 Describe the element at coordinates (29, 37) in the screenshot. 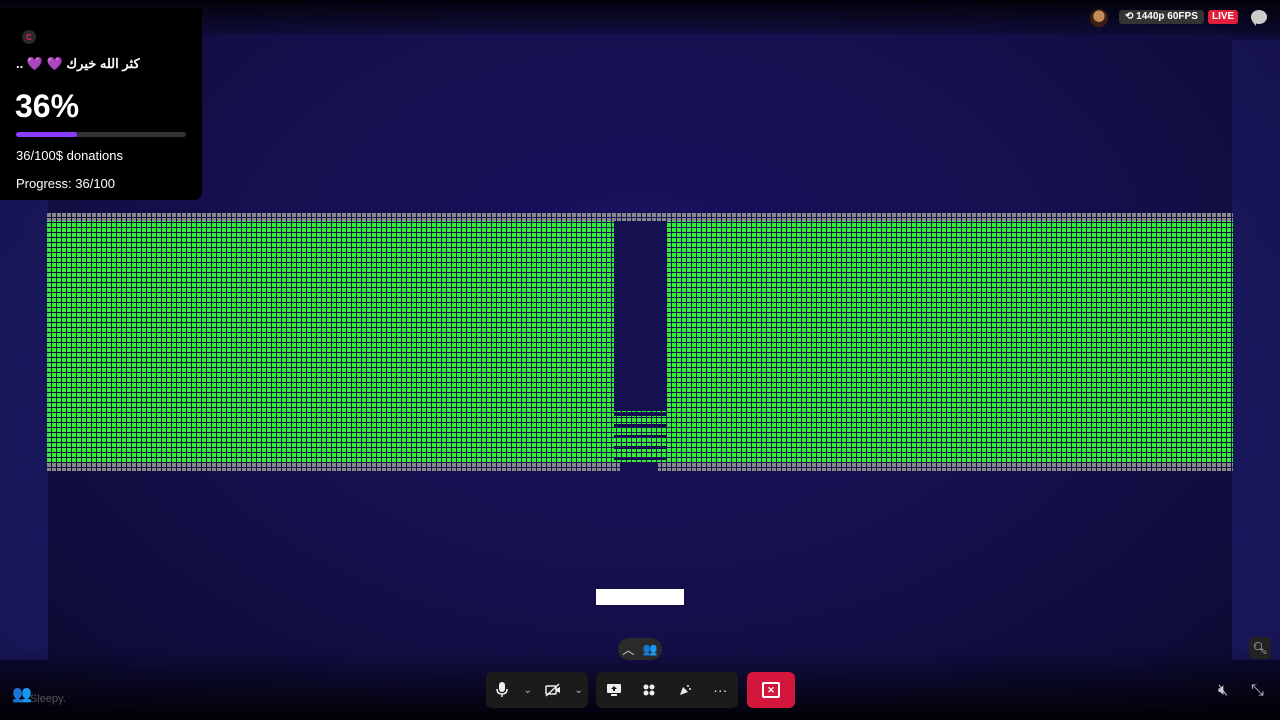

I see `widget-logo: C` at that location.